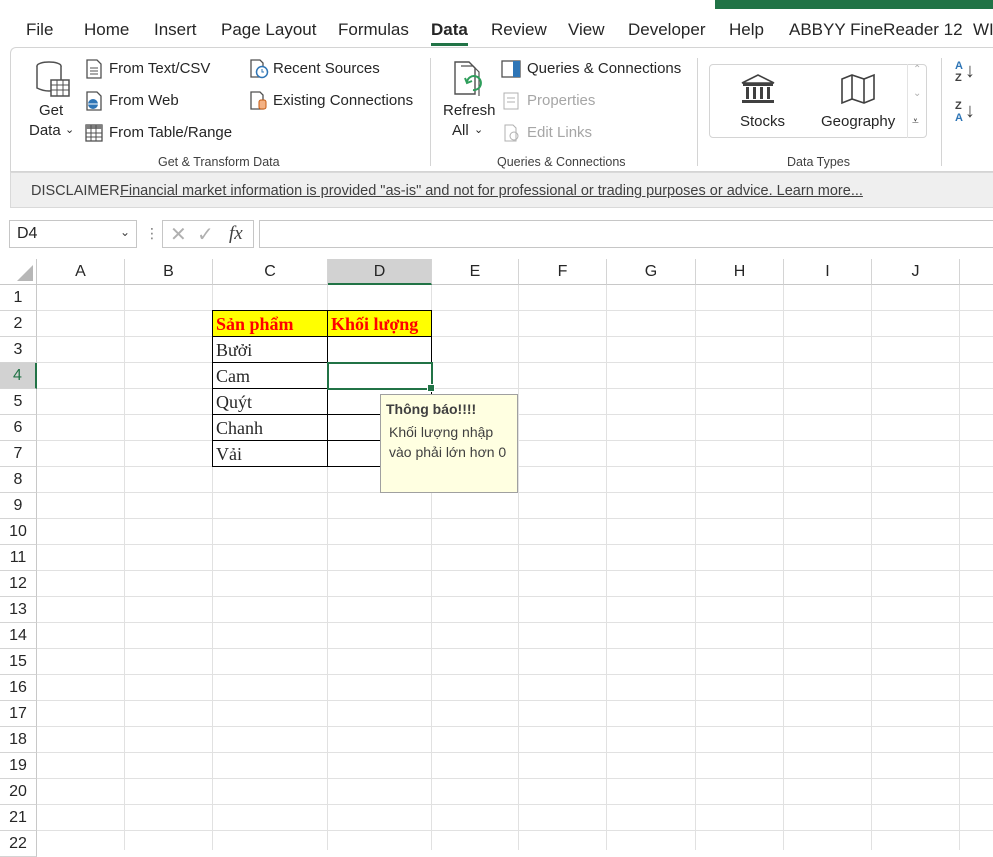 This screenshot has width=993, height=857. I want to click on row-header-12: 12, so click(18, 584).